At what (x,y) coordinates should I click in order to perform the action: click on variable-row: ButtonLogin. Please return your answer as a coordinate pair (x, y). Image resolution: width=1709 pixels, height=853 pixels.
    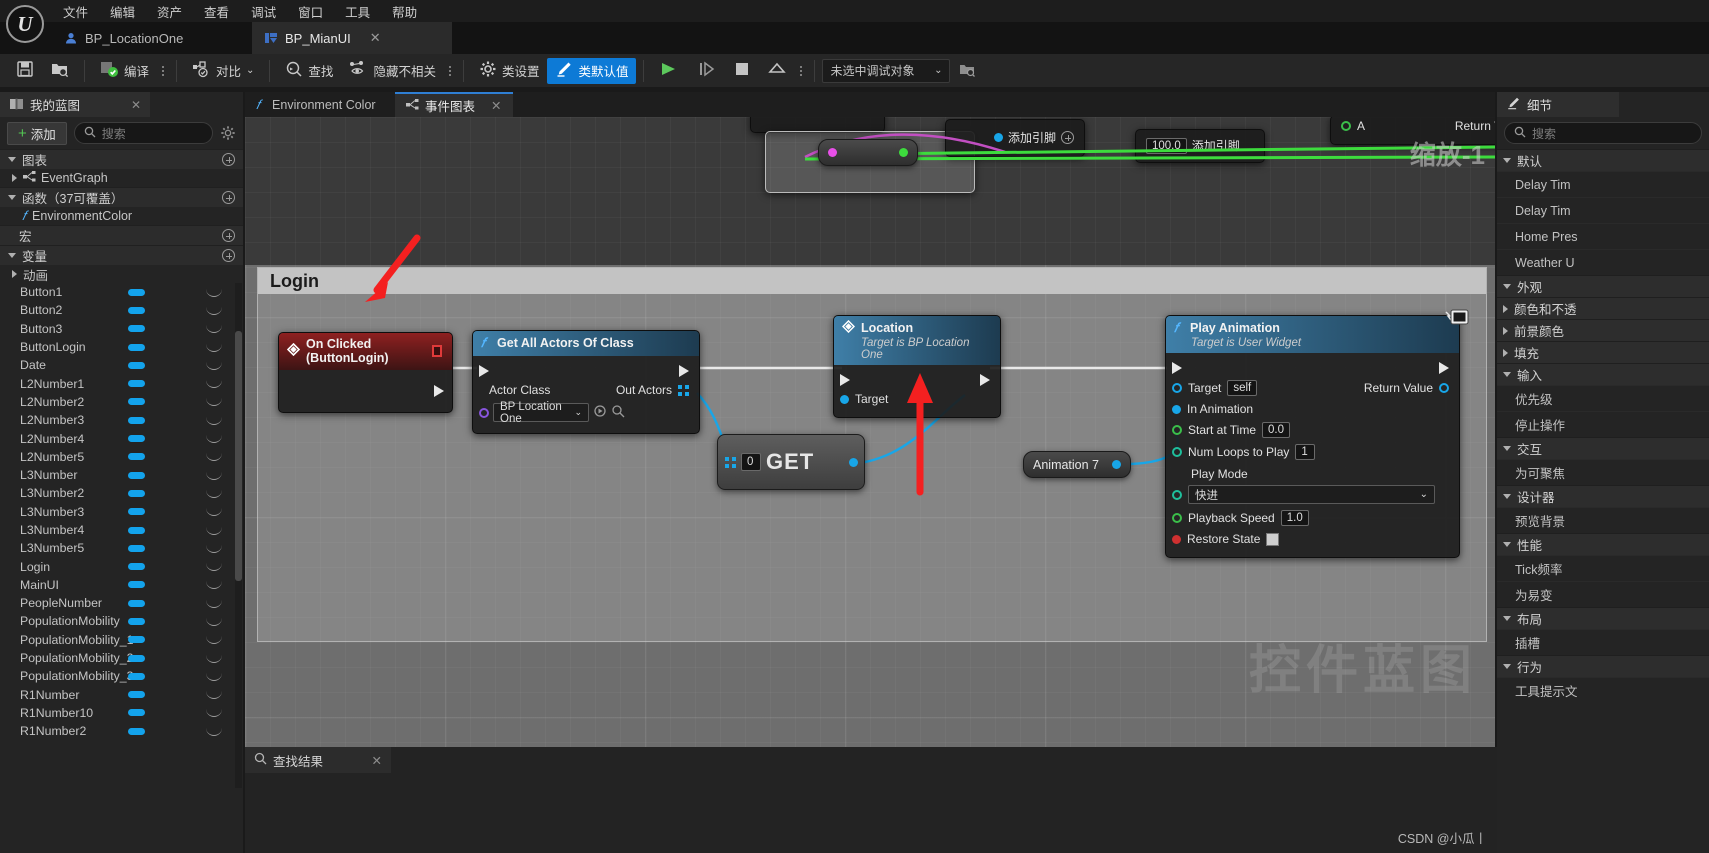
    Looking at the image, I should click on (121, 347).